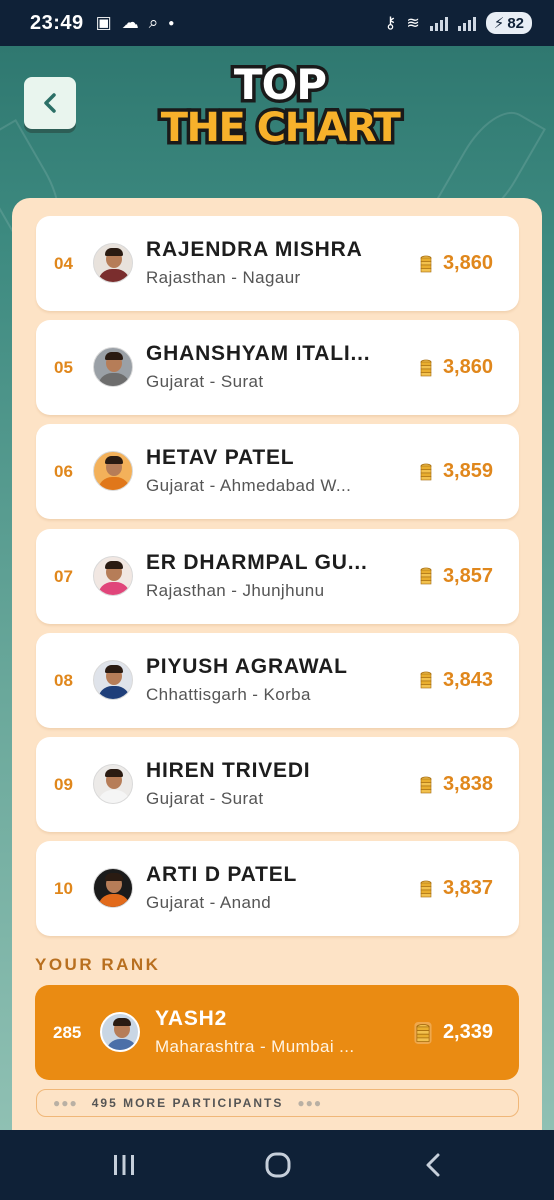 This screenshot has height=1200, width=554. What do you see at coordinates (467, 575) in the screenshot?
I see `score-value: 3,857` at bounding box center [467, 575].